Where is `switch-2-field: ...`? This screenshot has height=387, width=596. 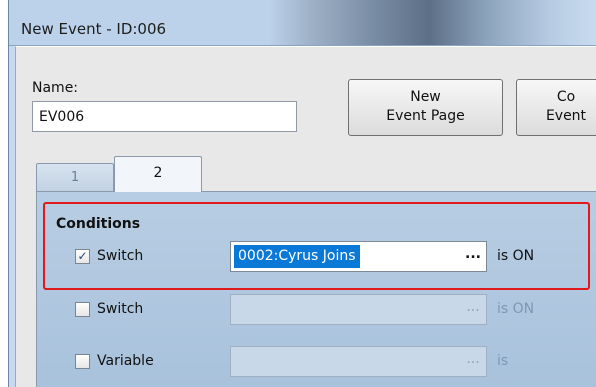
switch-2-field: ... is located at coordinates (358, 309).